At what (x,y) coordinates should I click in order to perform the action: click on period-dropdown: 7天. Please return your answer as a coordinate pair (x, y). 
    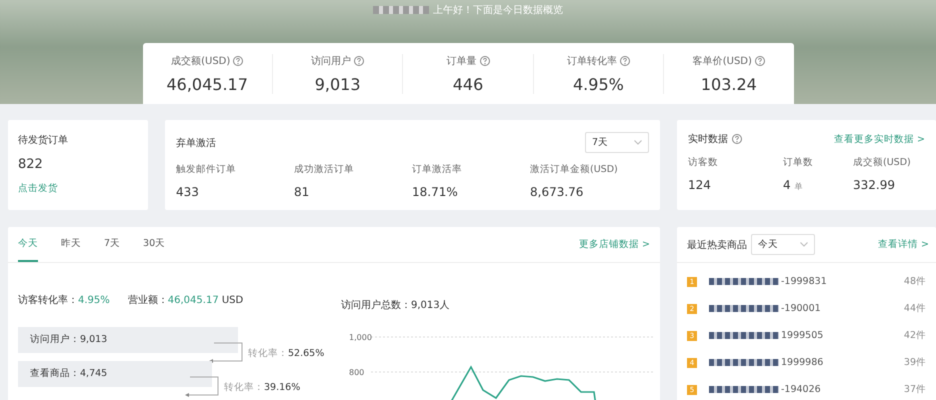
    Looking at the image, I should click on (617, 142).